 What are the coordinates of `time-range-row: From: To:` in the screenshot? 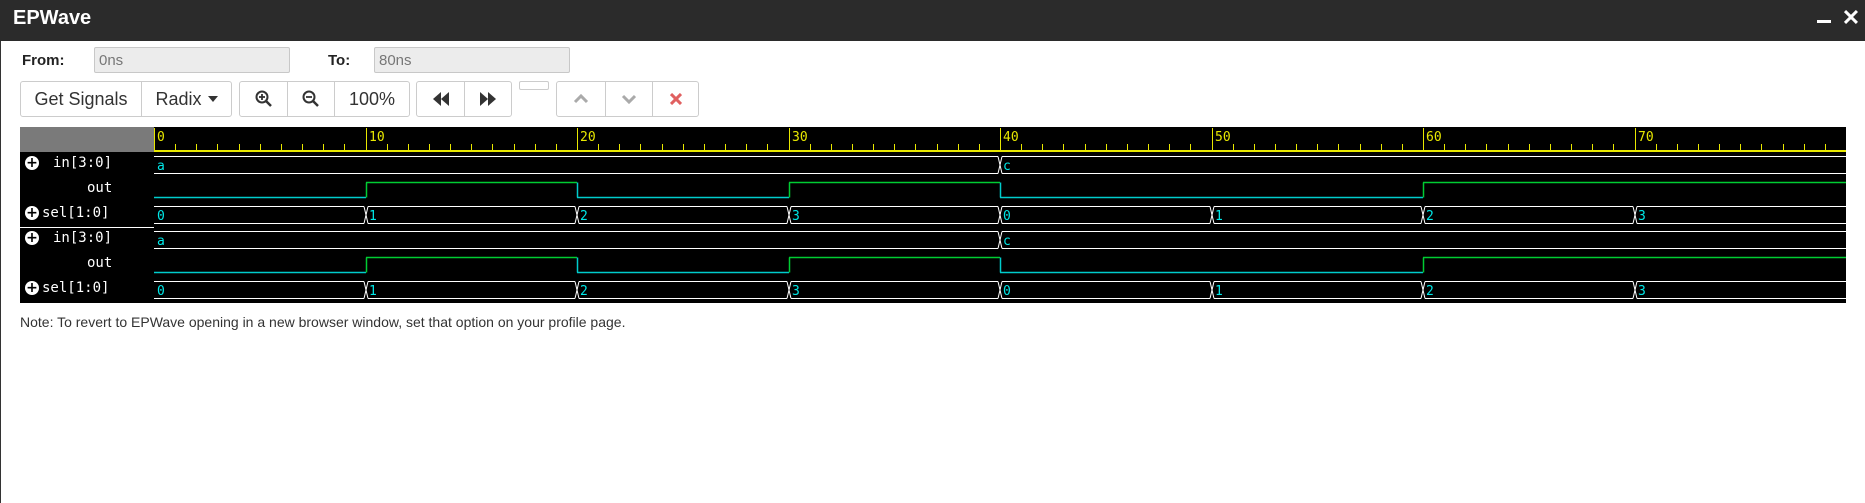 It's located at (350, 62).